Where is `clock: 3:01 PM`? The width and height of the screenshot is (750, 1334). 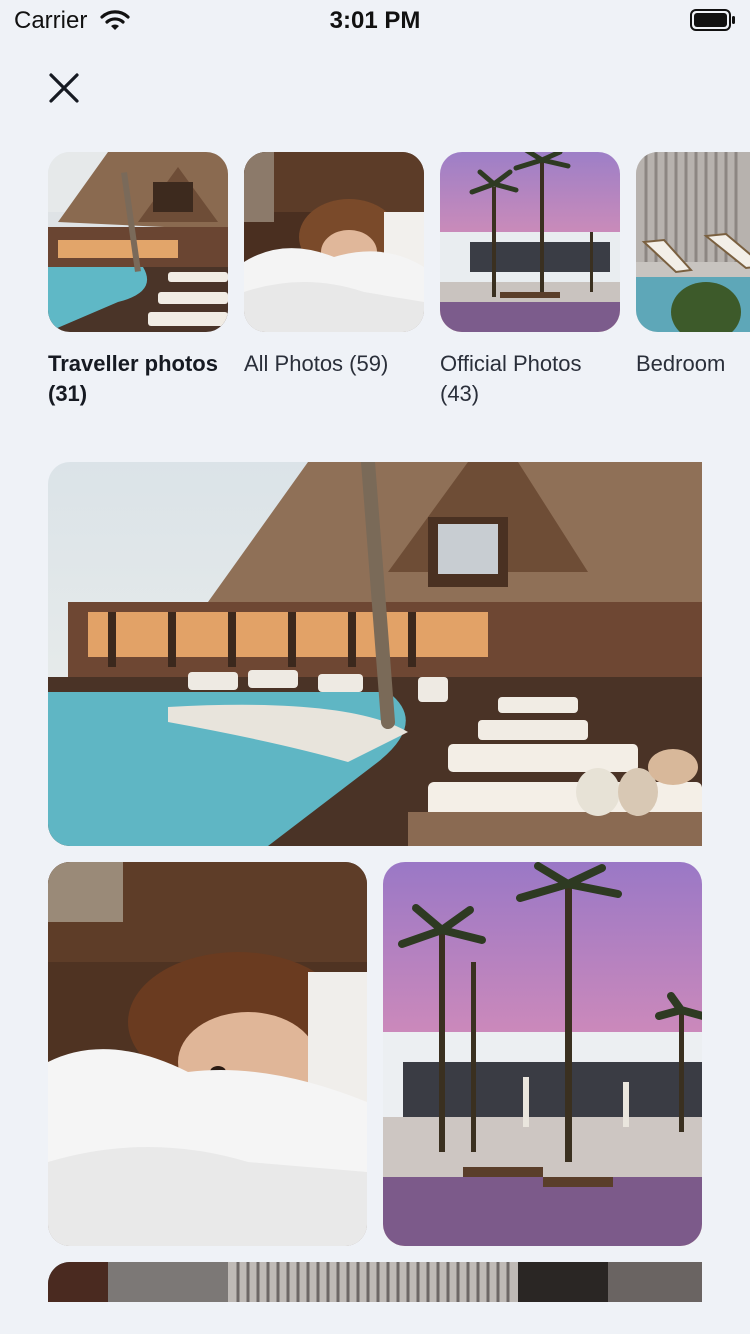
clock: 3:01 PM is located at coordinates (375, 20).